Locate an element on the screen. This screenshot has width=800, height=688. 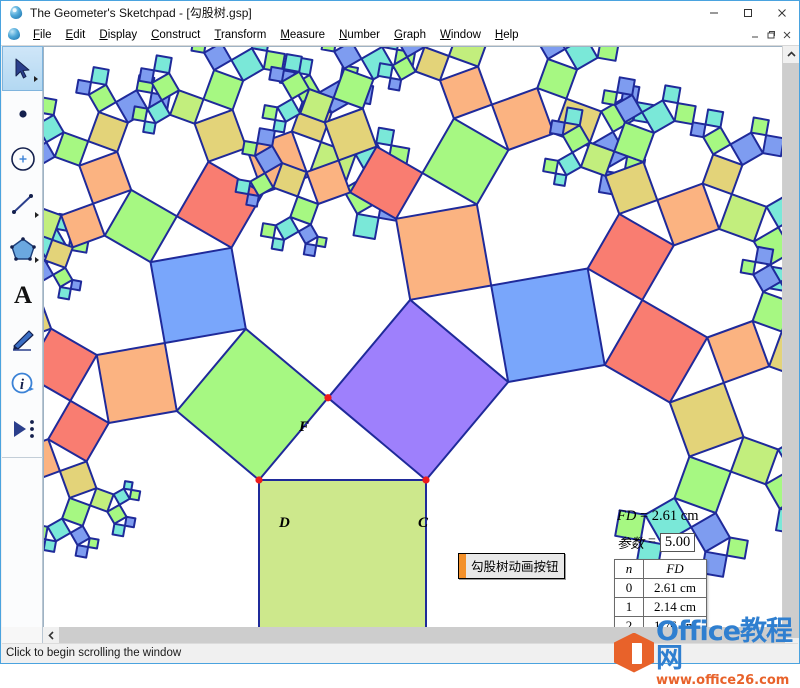
tool-polygon is located at coordinates (22, 248).